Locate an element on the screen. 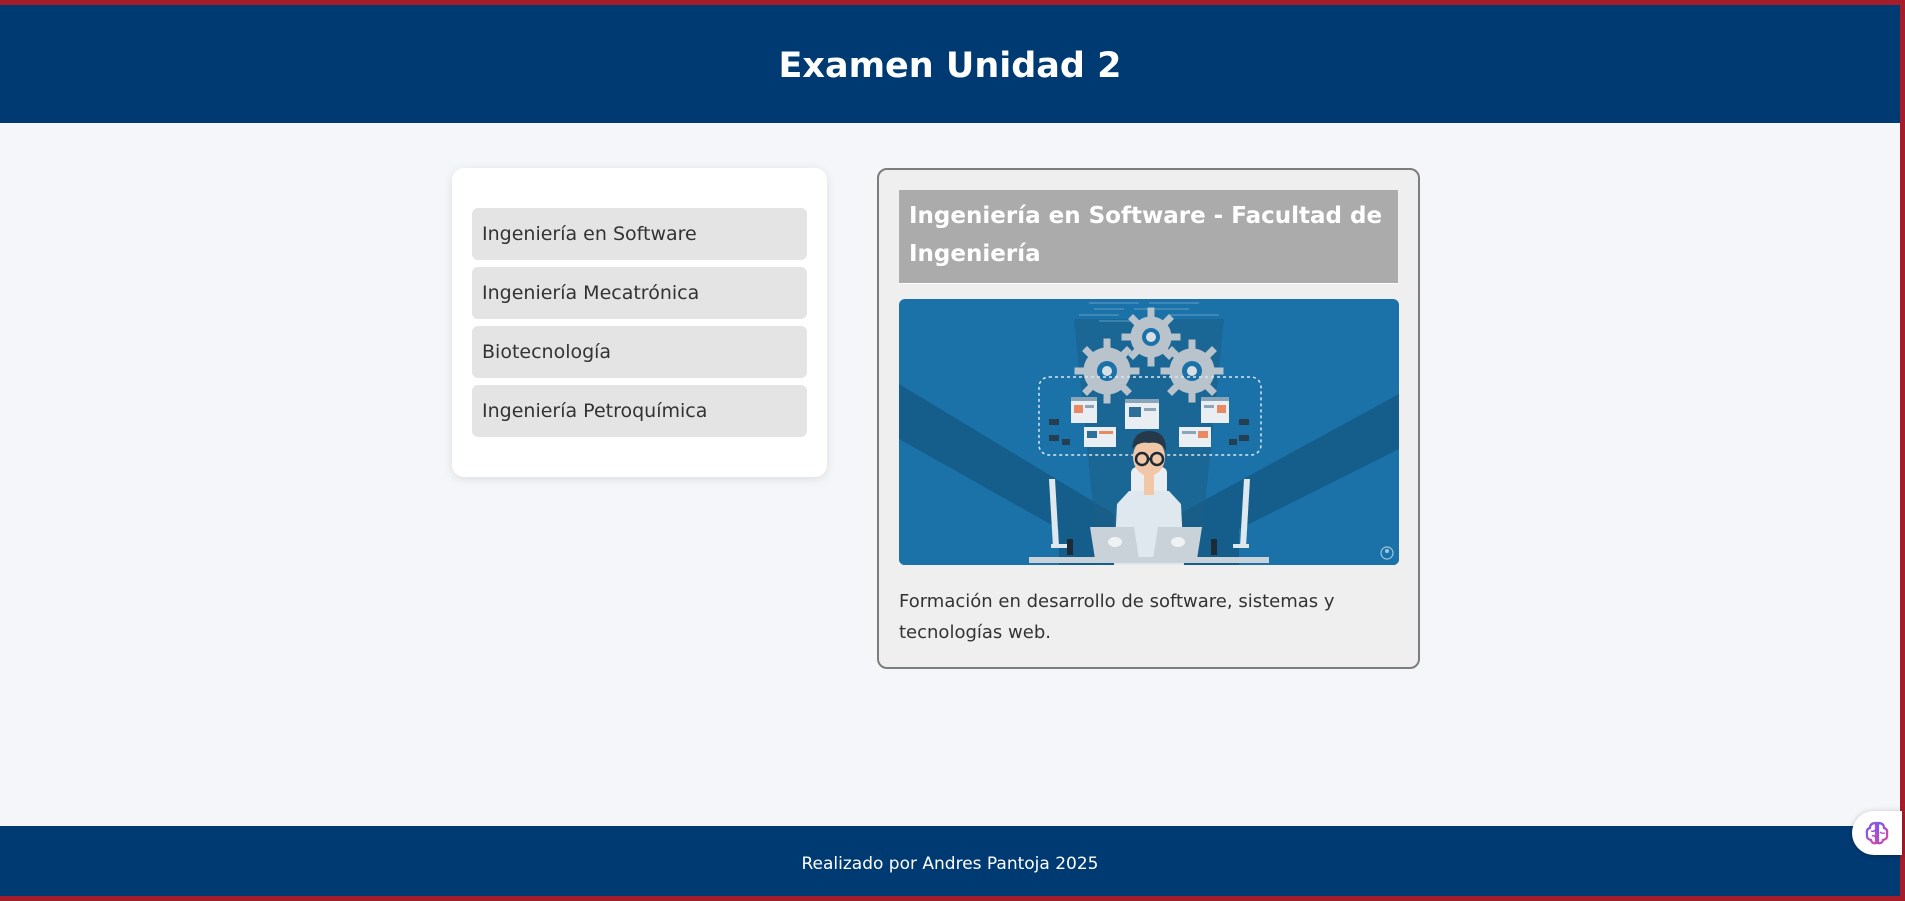 Image resolution: width=1905 pixels, height=901 pixels. site-header: Examen Unidad 2 is located at coordinates (950, 64).